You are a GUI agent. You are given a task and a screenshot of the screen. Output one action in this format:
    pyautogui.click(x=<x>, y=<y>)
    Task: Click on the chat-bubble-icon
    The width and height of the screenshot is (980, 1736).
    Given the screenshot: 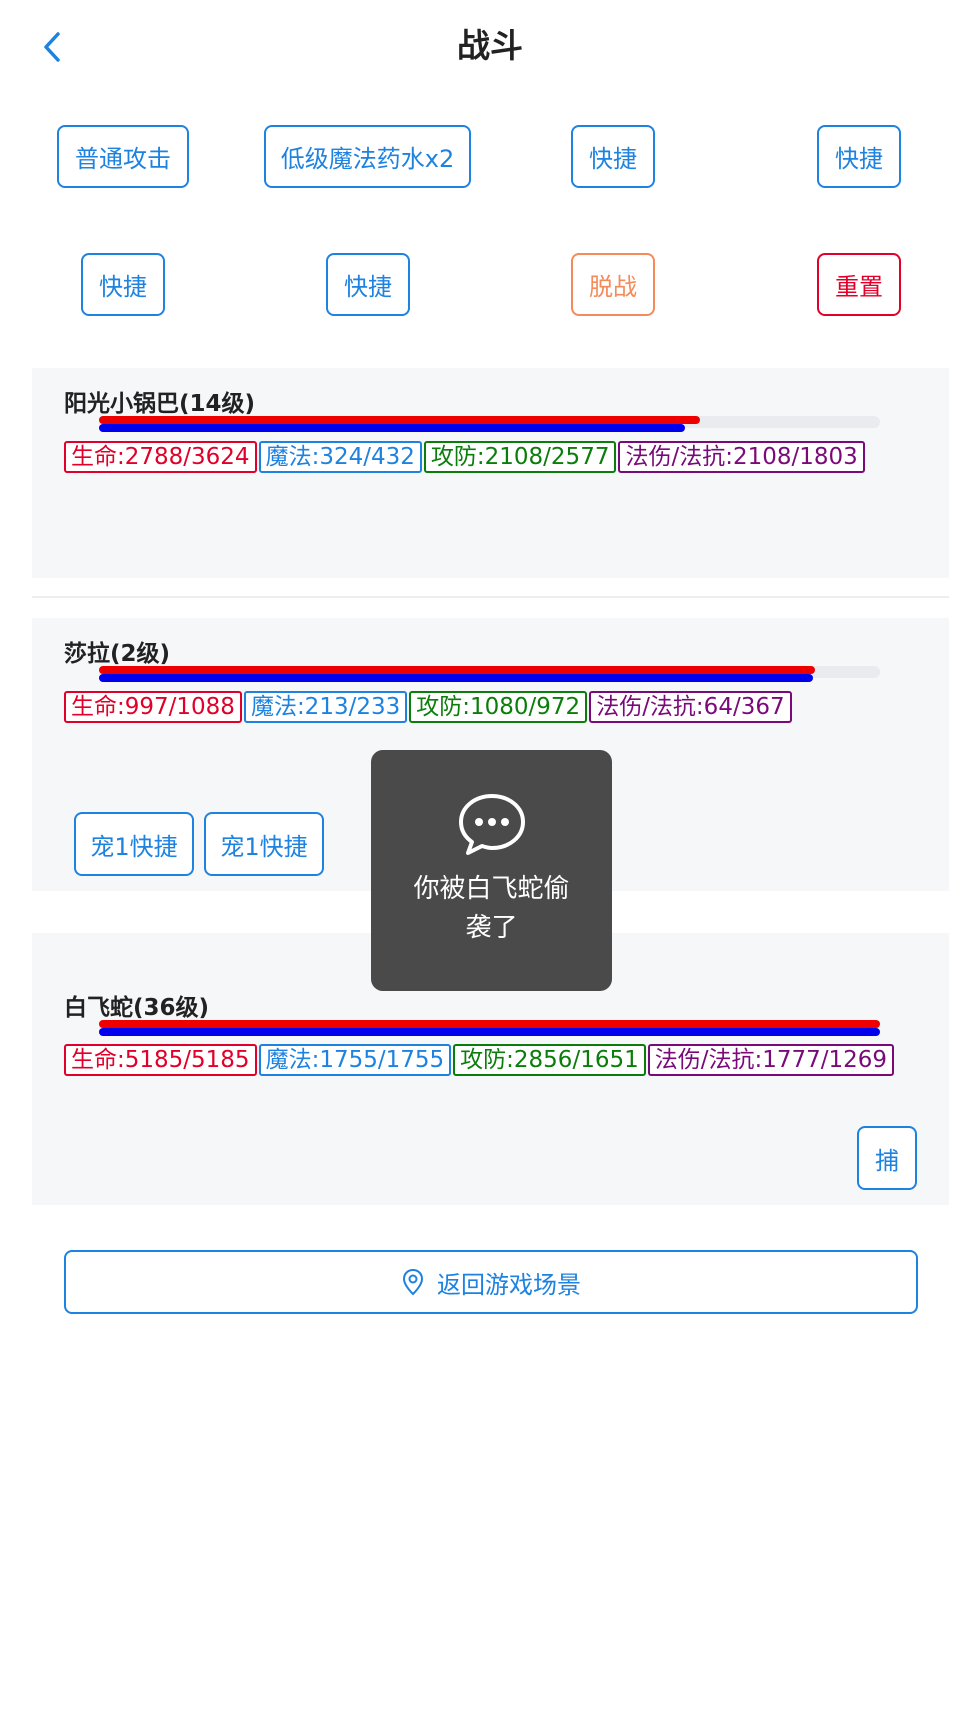 What is the action you would take?
    pyautogui.click(x=491, y=824)
    